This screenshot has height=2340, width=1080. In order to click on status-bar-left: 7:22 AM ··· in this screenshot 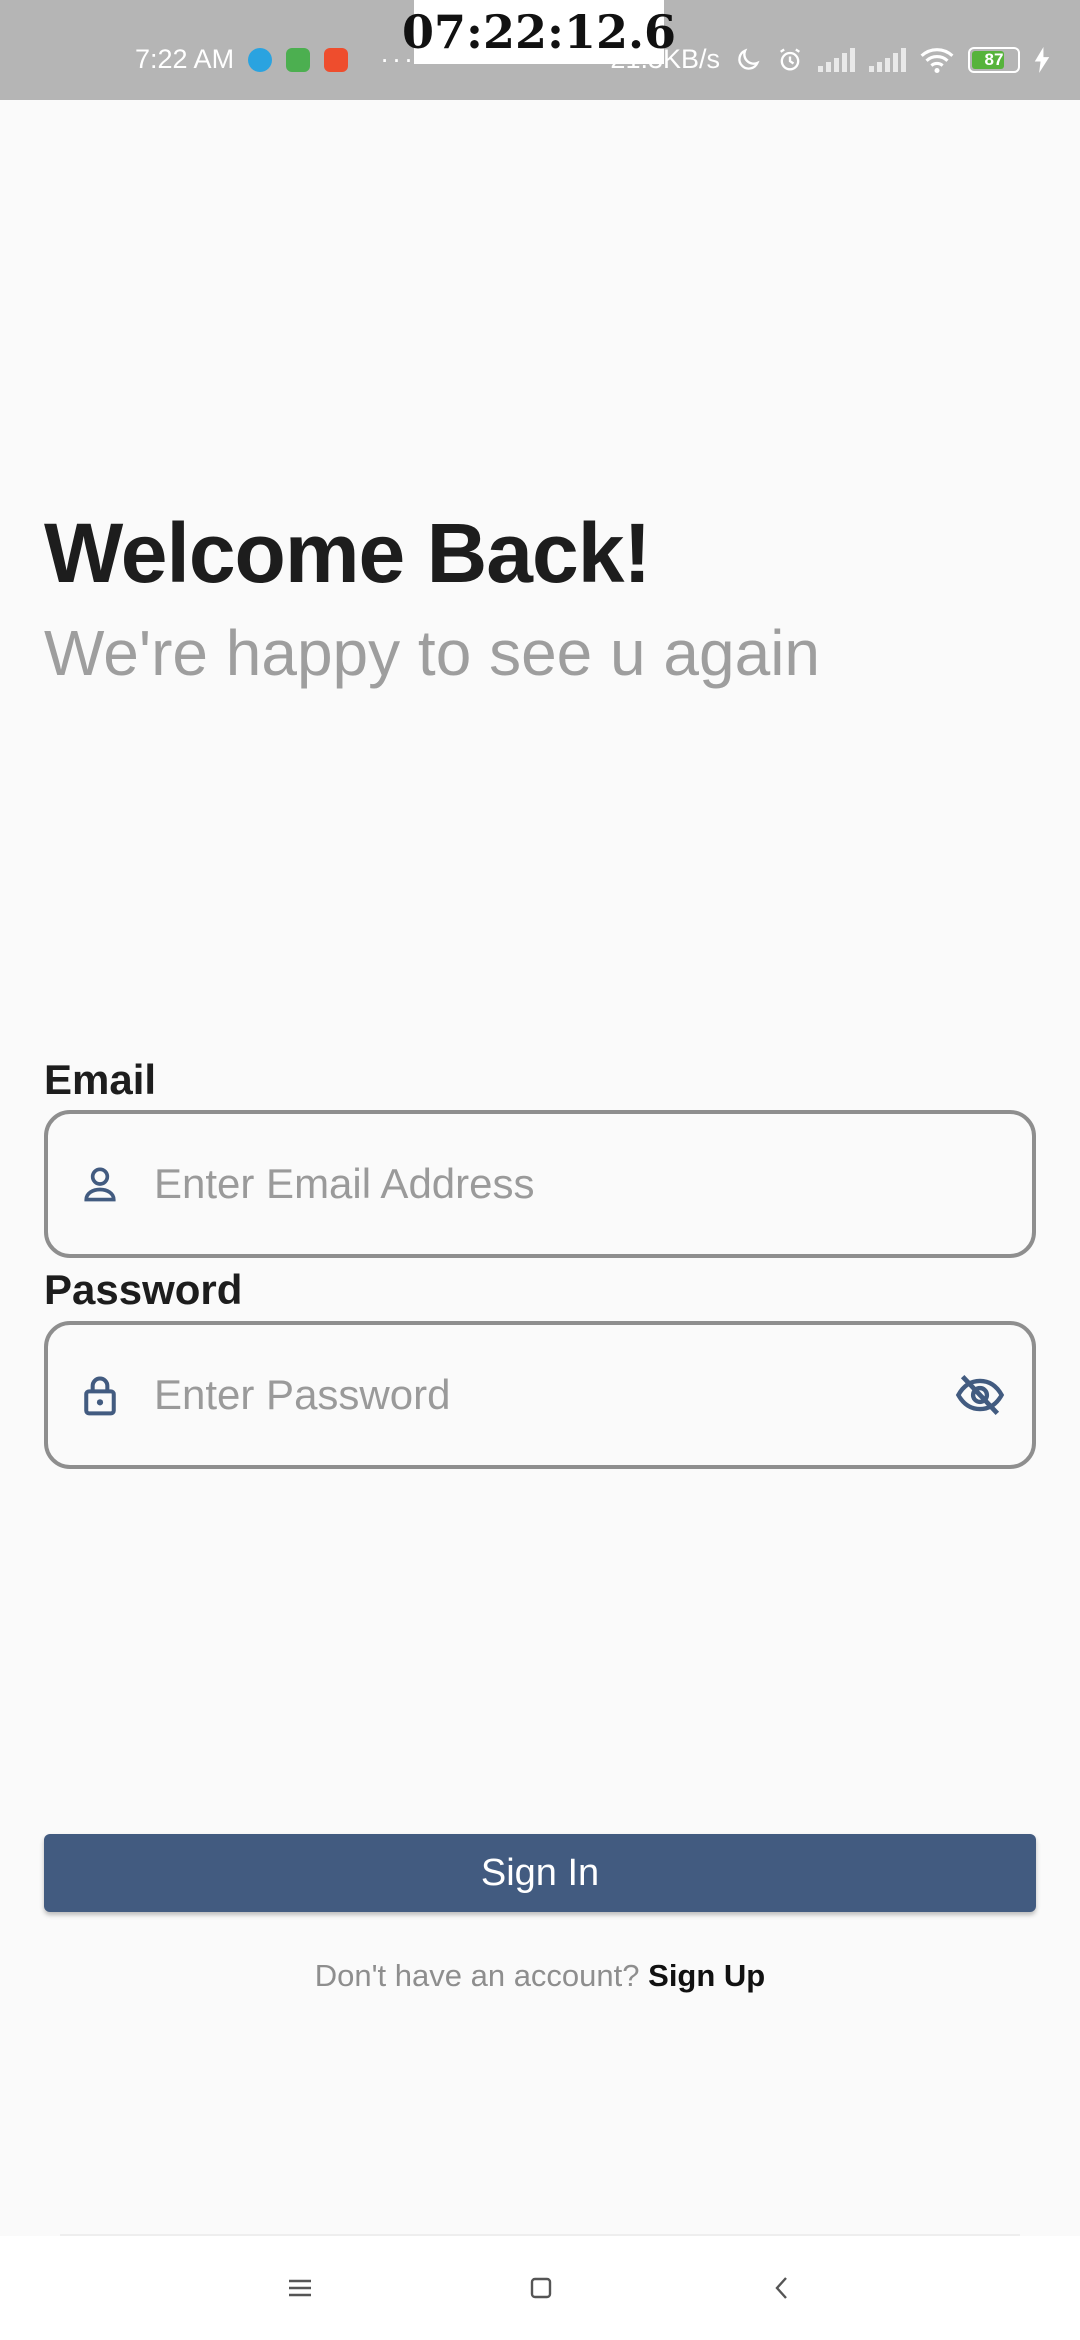, I will do `click(275, 59)`.